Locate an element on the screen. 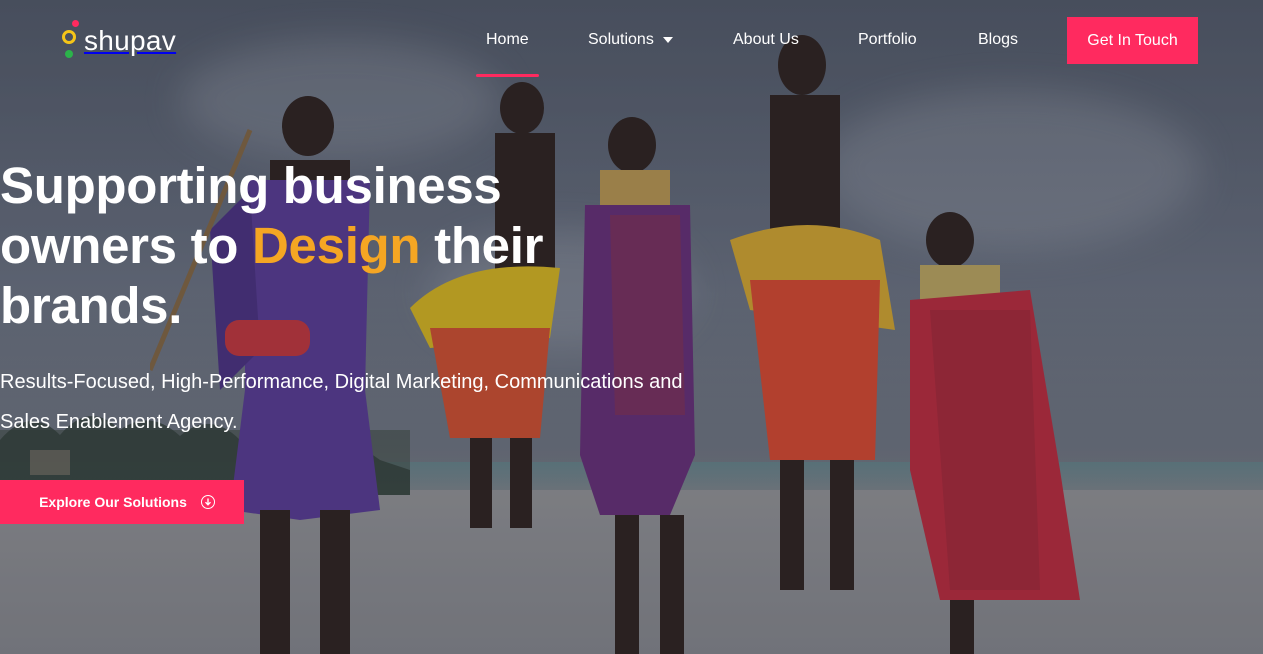  nav-active-indicator is located at coordinates (507, 75).